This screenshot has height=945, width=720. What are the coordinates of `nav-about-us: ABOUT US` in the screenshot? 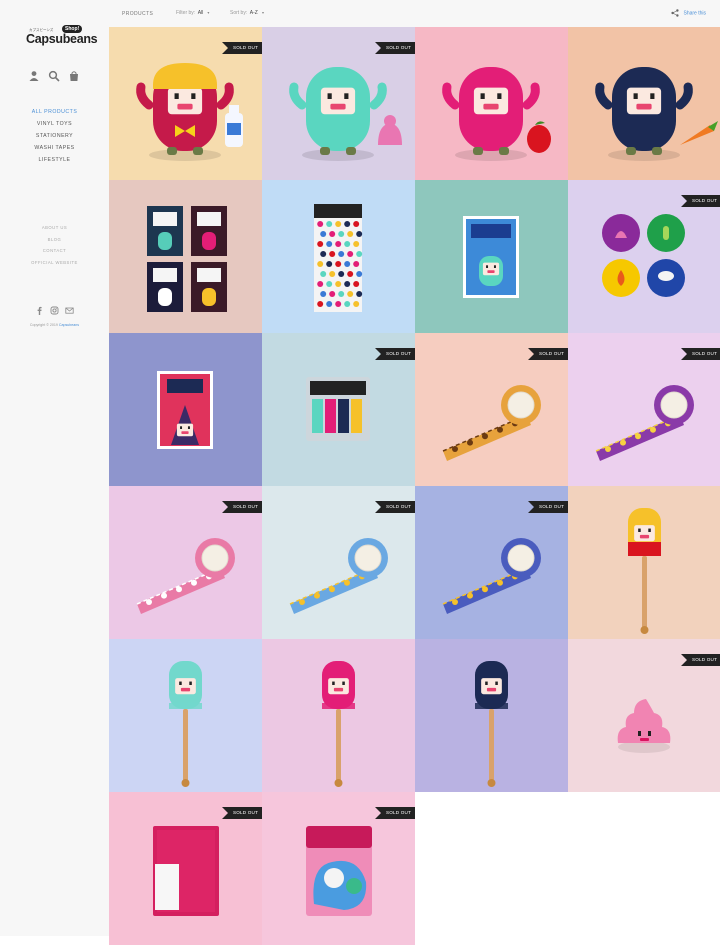 It's located at (54, 230).